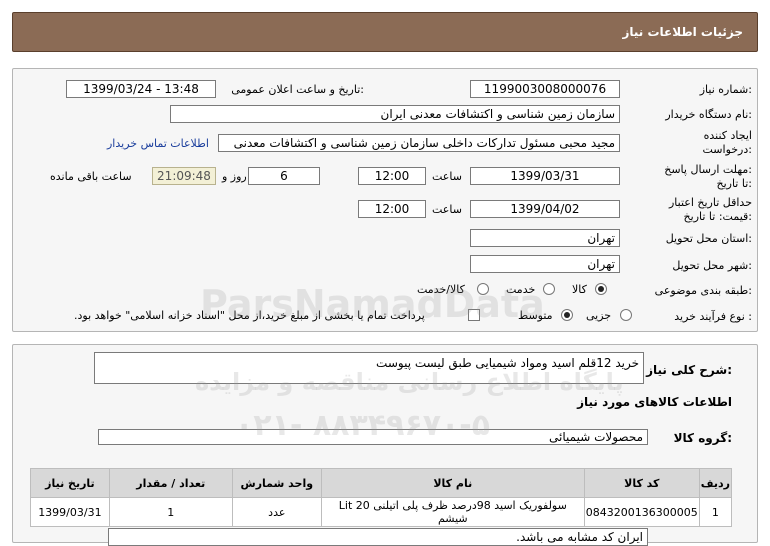 The height and width of the screenshot is (546, 770). What do you see at coordinates (689, 370) in the screenshot?
I see `description-label: شرح کلی نیاز:` at bounding box center [689, 370].